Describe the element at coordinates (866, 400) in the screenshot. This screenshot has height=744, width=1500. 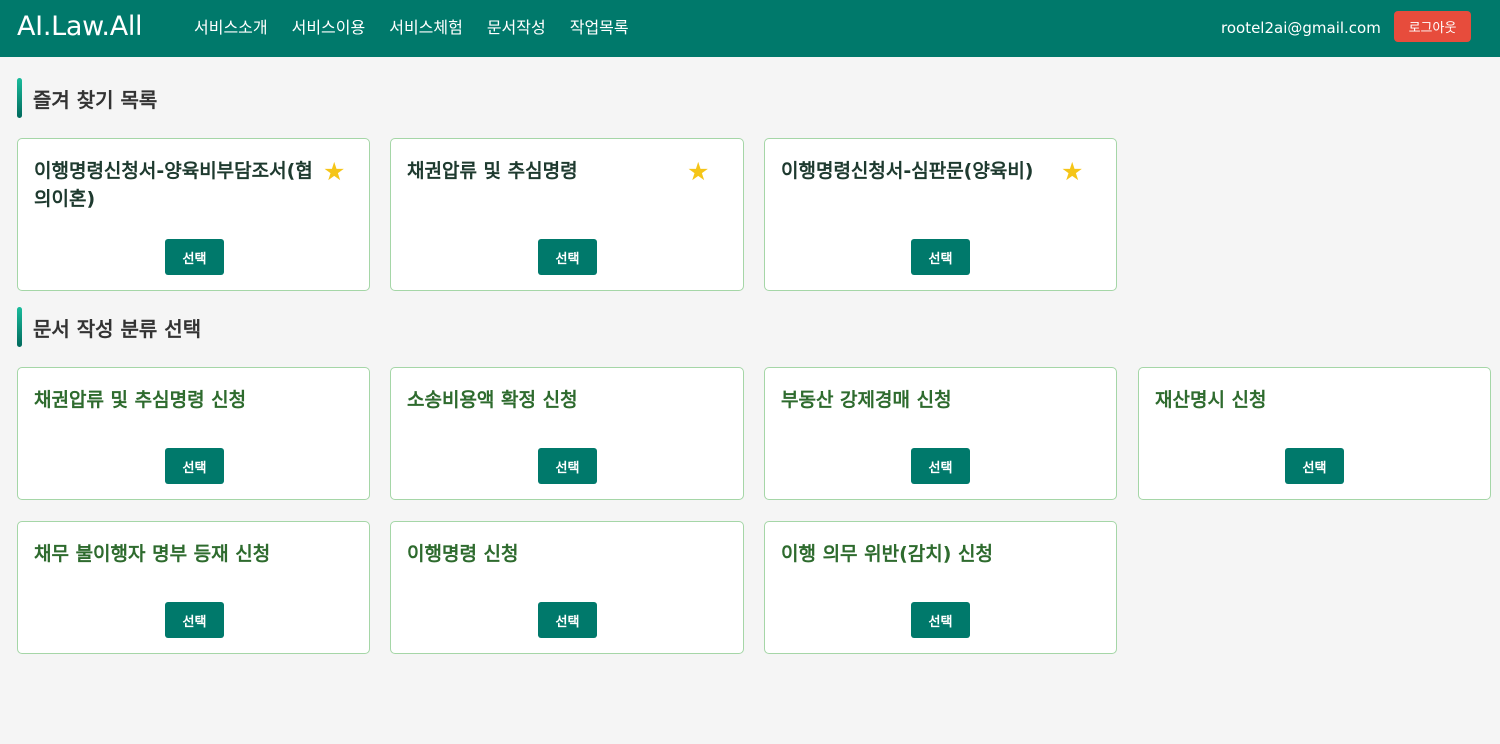
I see `category-card-title: 부동산 강제경매 신청` at that location.